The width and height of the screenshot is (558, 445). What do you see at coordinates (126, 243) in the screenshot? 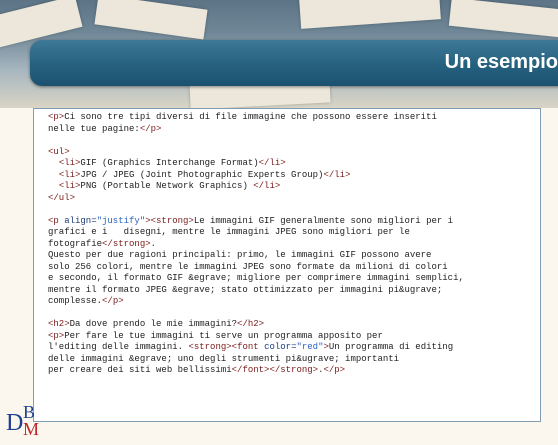
I see `code-tag: </strong>` at bounding box center [126, 243].